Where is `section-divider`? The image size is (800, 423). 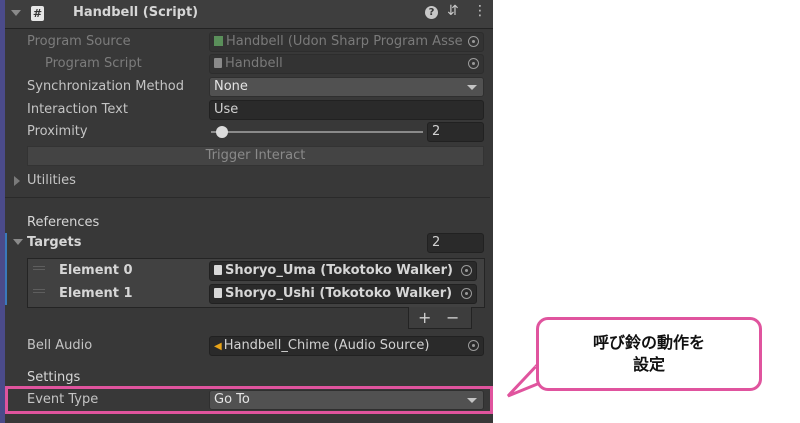 section-divider is located at coordinates (247, 197).